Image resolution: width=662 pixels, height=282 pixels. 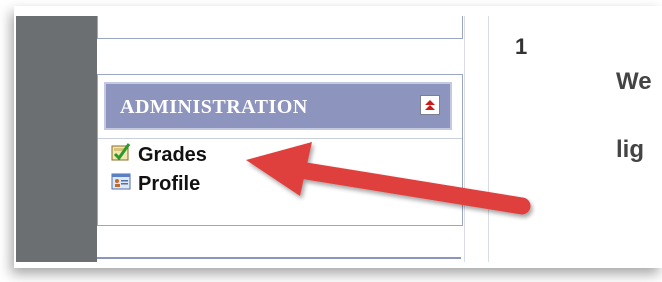 I want to click on administration-title: ADMINISTRATION, so click(x=214, y=107).